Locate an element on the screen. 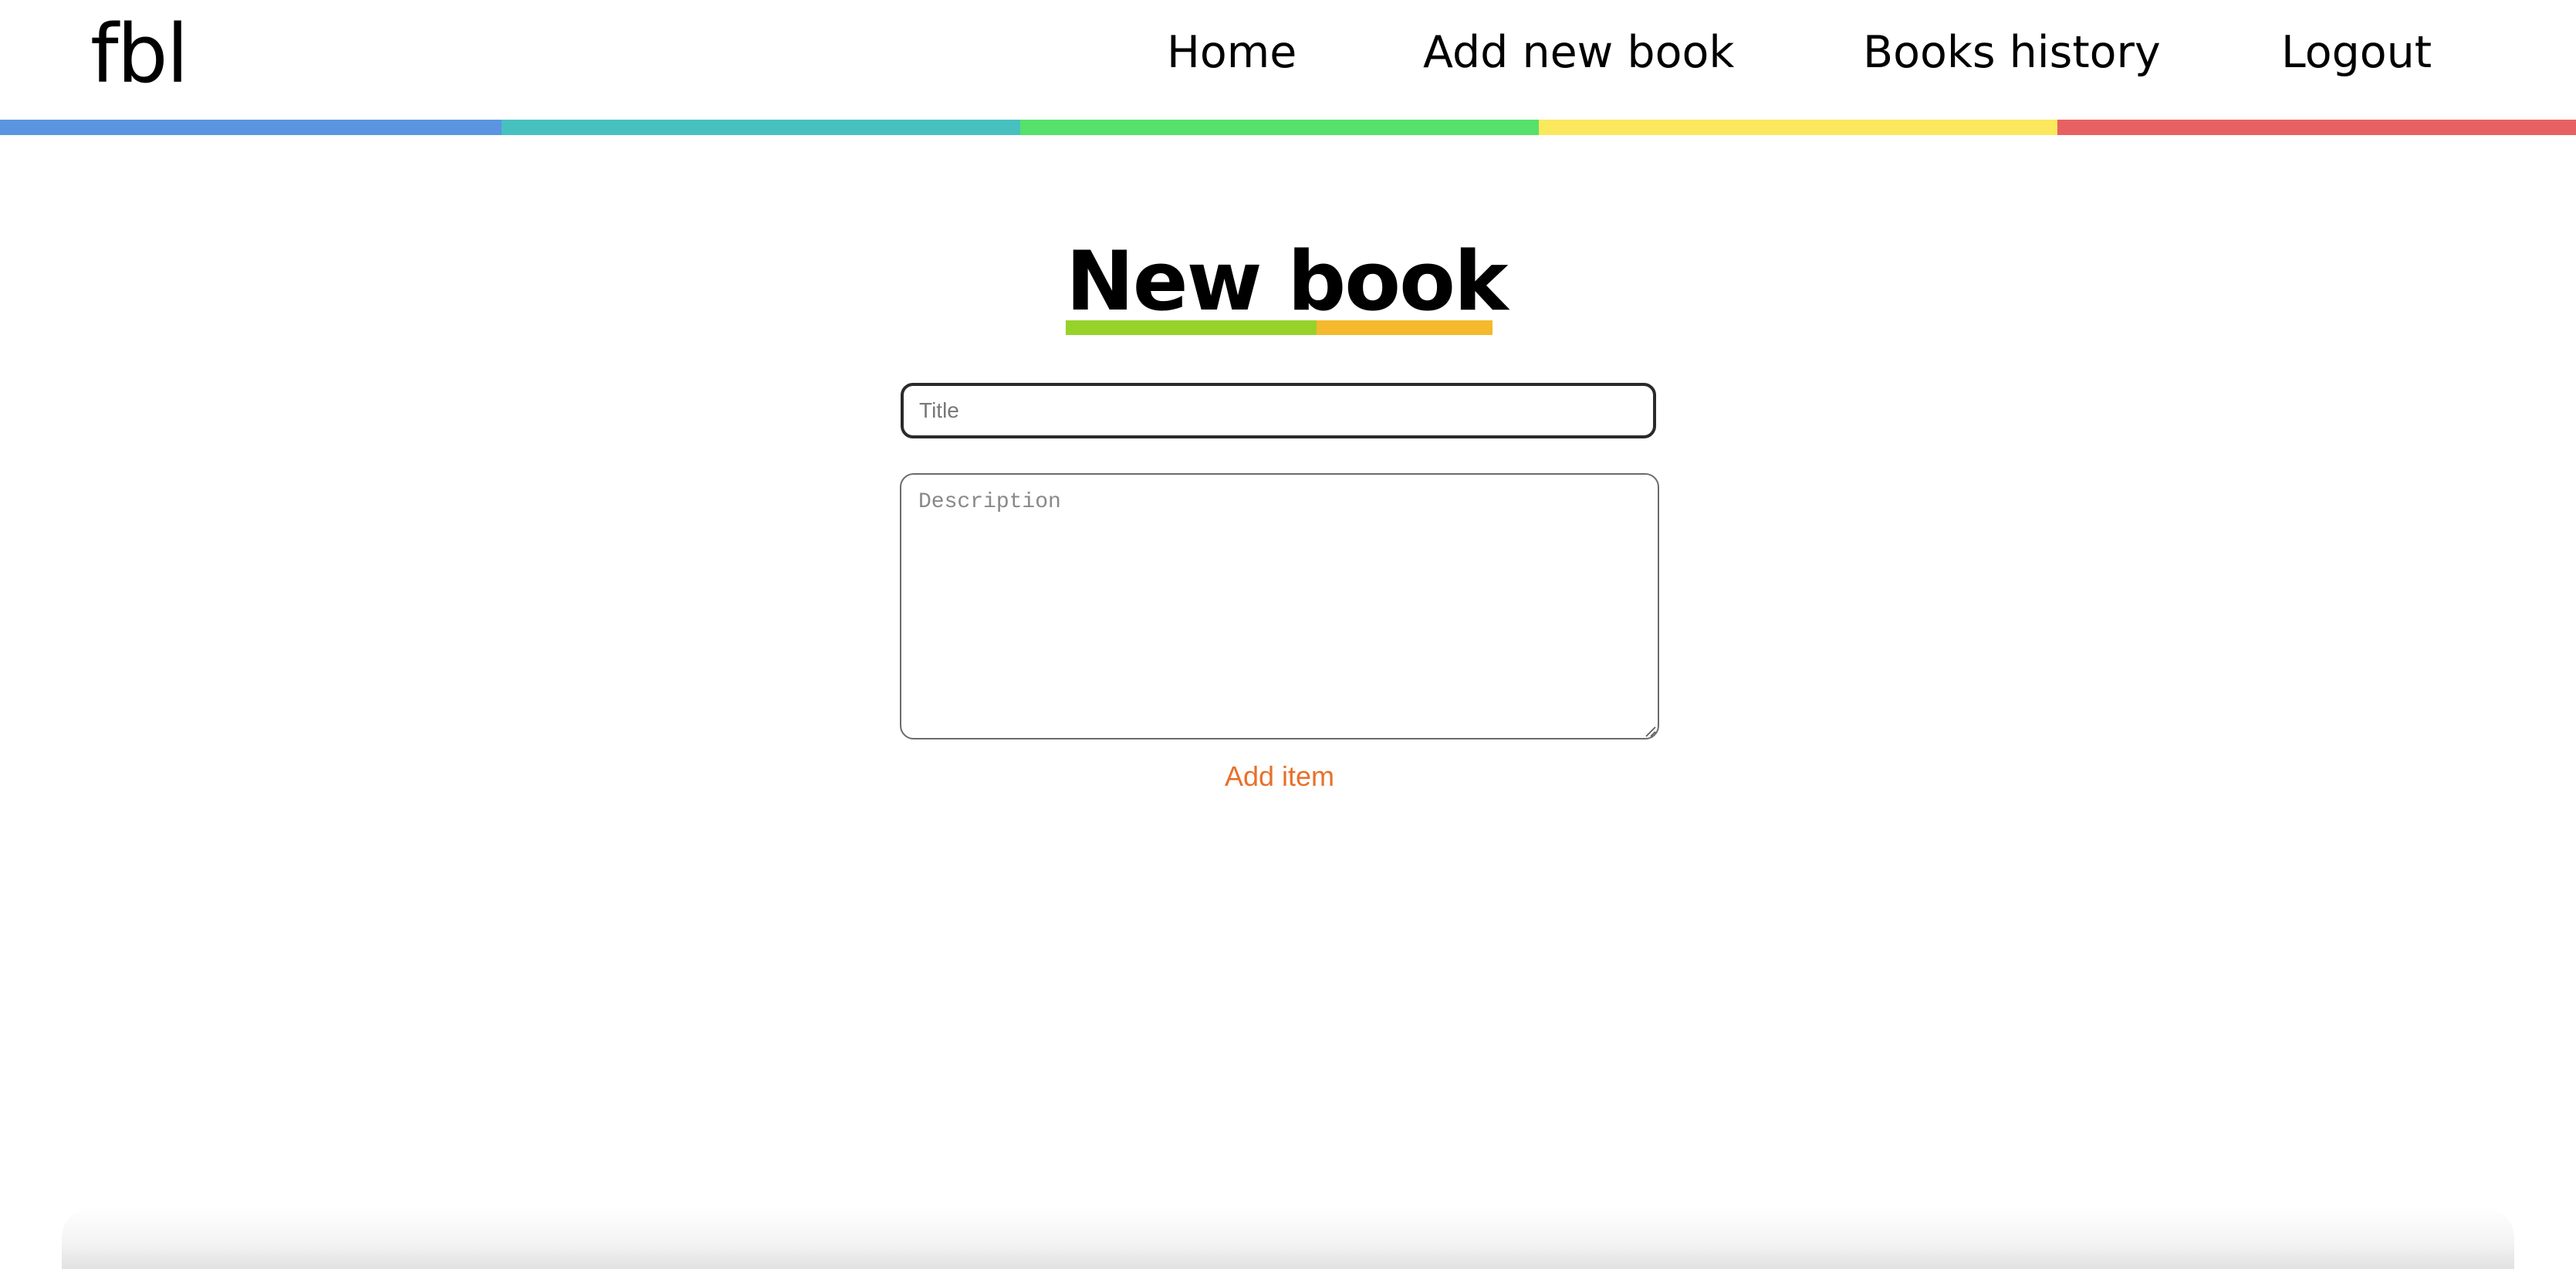 This screenshot has width=2576, height=1269. page-title-block: New book is located at coordinates (1287, 284).